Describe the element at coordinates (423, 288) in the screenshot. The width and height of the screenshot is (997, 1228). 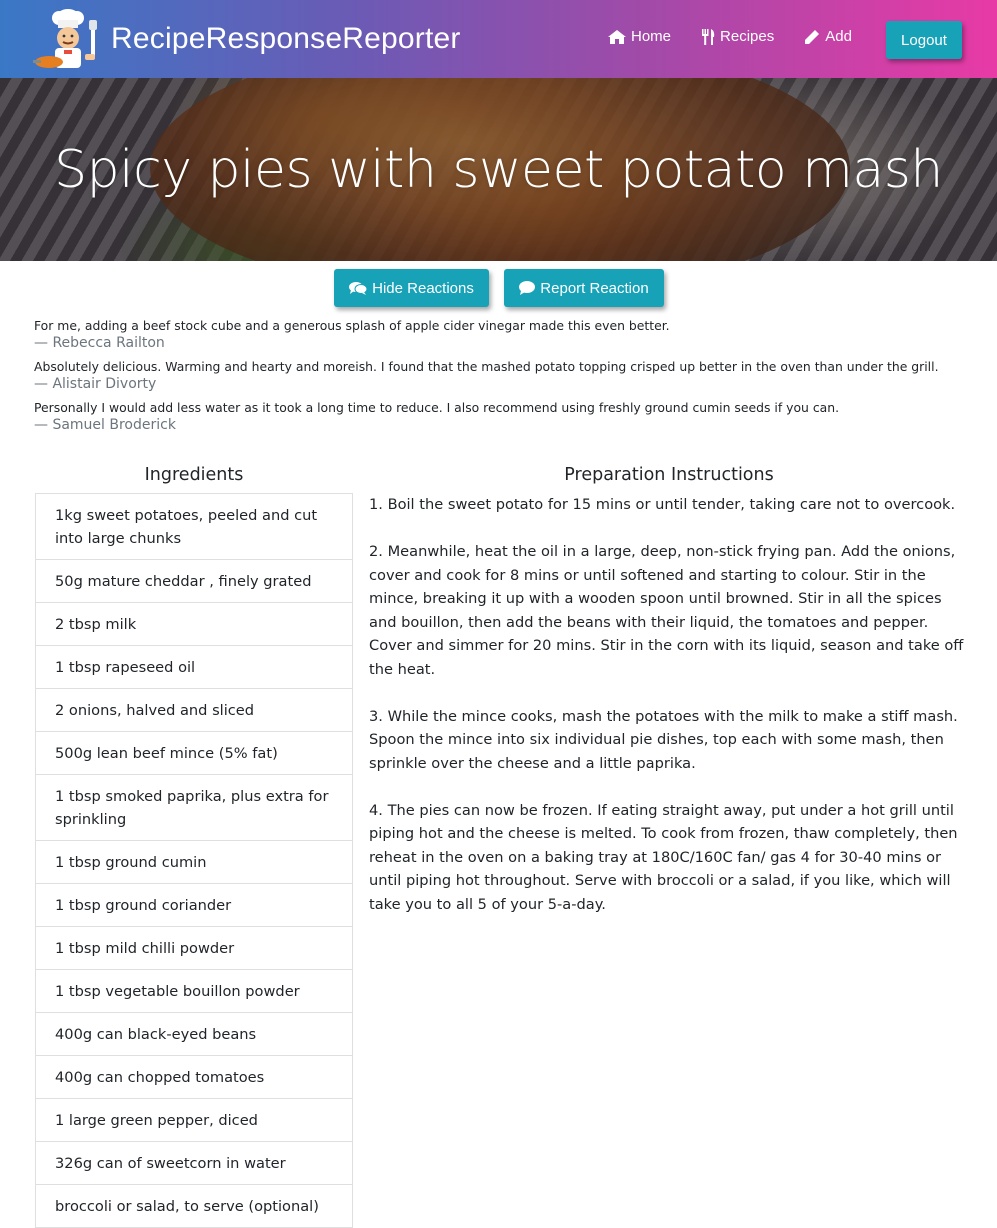
I see `hide-reactions-label: Hide Reactions` at that location.